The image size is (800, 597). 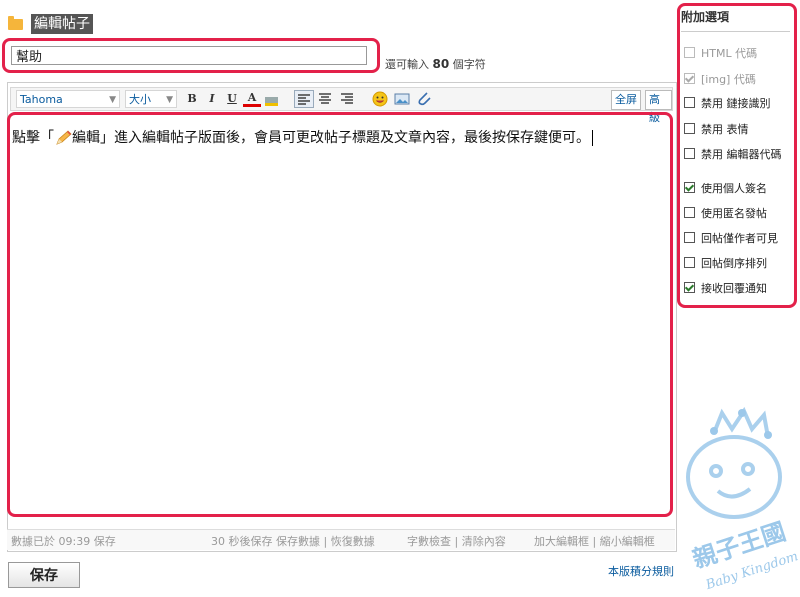 I want to click on rules-link: 本版積分規則, so click(x=641, y=571).